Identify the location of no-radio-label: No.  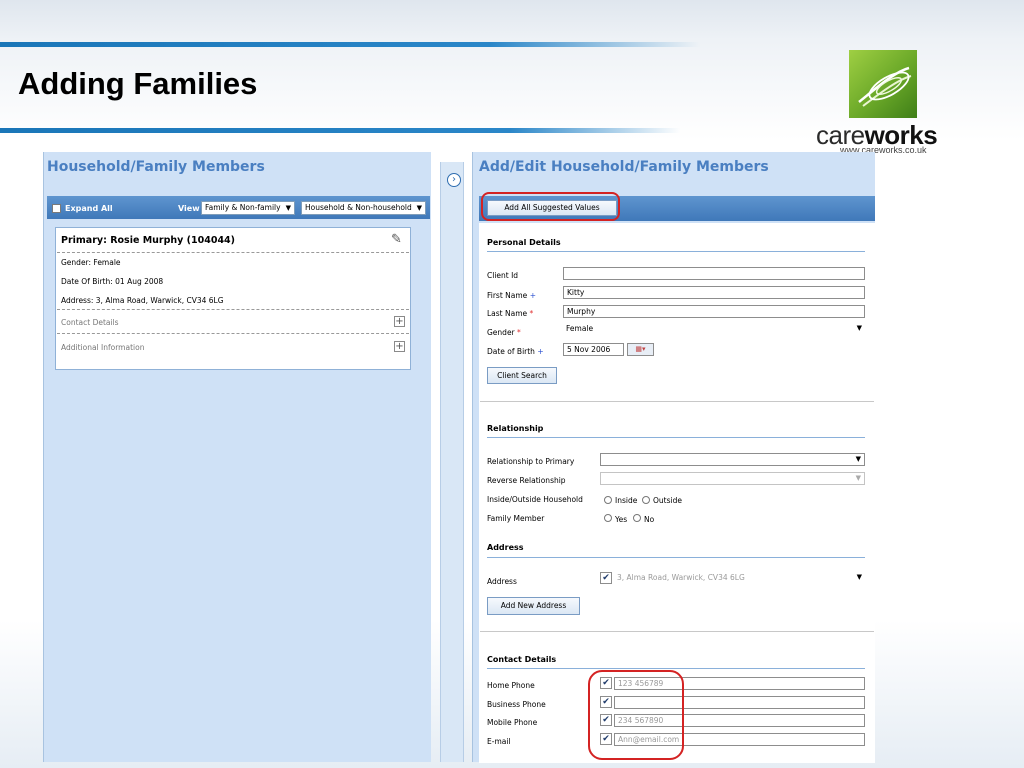
(649, 519).